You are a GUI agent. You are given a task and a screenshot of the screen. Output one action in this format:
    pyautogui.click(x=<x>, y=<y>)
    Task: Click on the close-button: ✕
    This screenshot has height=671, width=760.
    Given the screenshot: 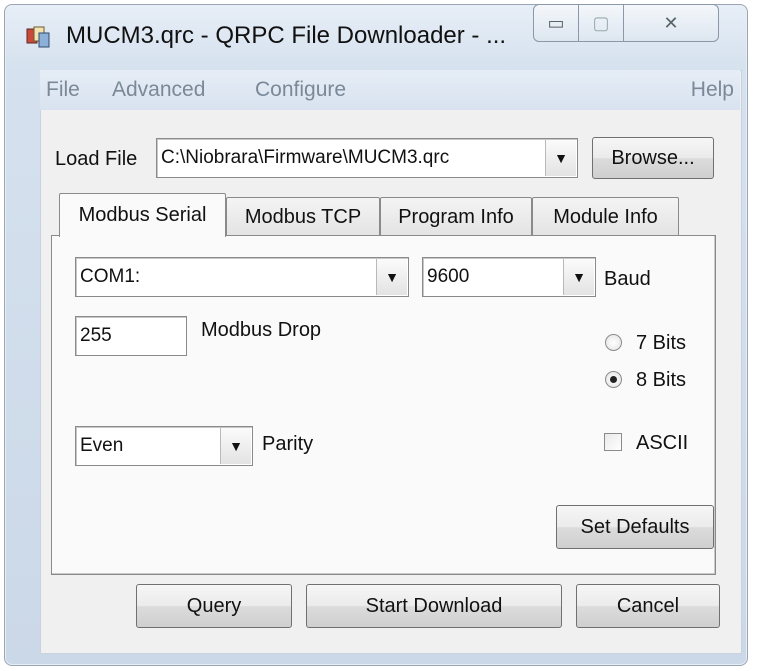 What is the action you would take?
    pyautogui.click(x=671, y=23)
    